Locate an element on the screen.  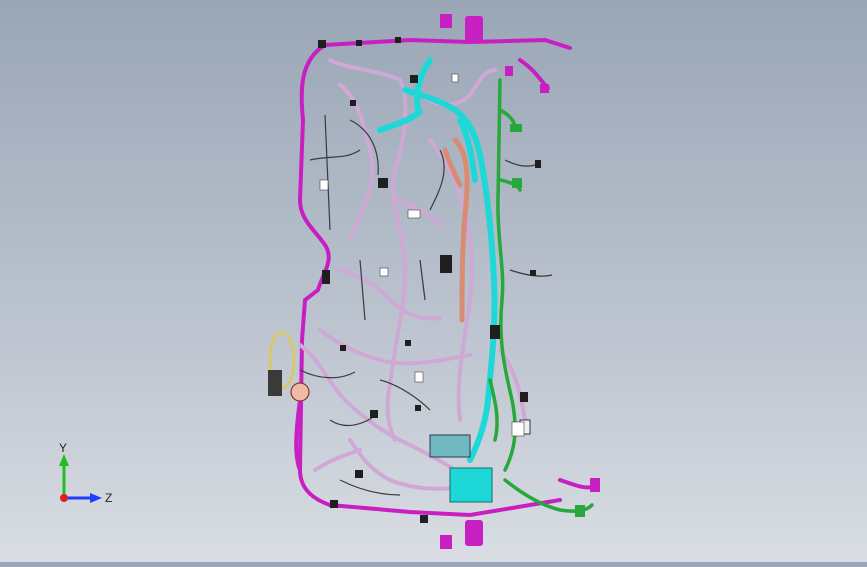
green-branch is located at coordinates (541, 295).